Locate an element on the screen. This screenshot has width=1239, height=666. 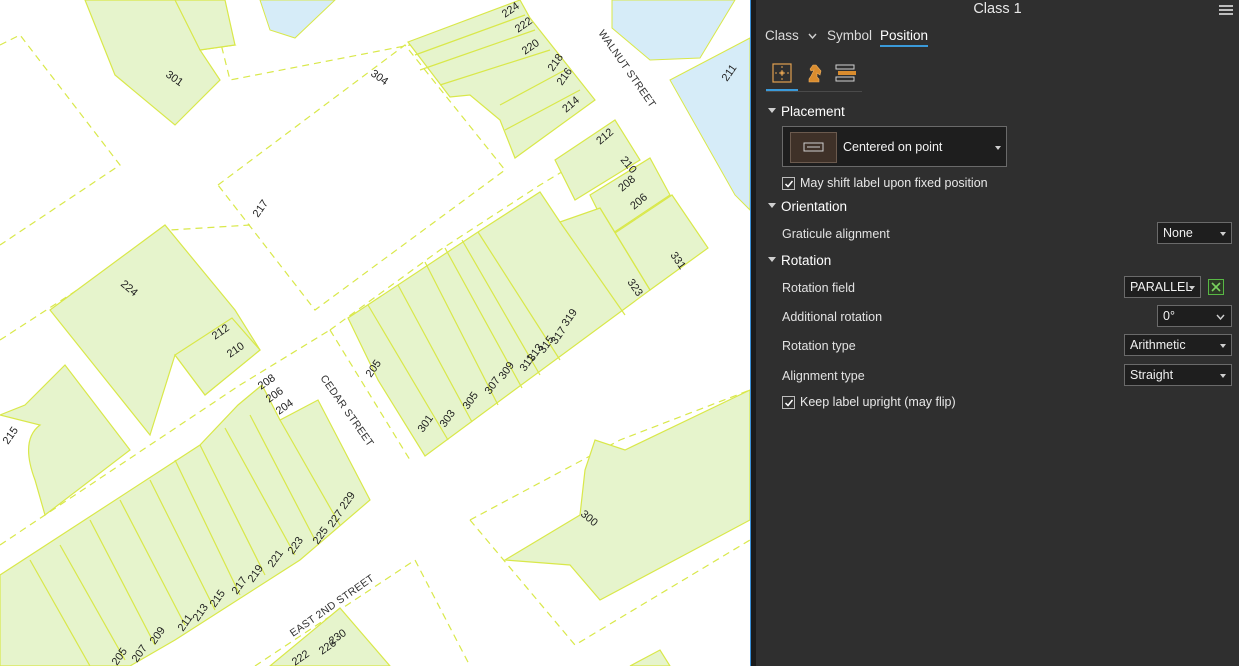
rotation-type-dropdown: Arithmetic is located at coordinates (1178, 345).